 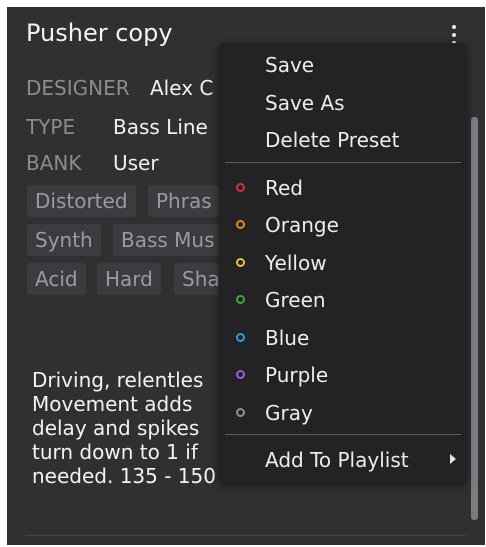 What do you see at coordinates (51, 127) in the screenshot?
I see `type-label: TYPE` at bounding box center [51, 127].